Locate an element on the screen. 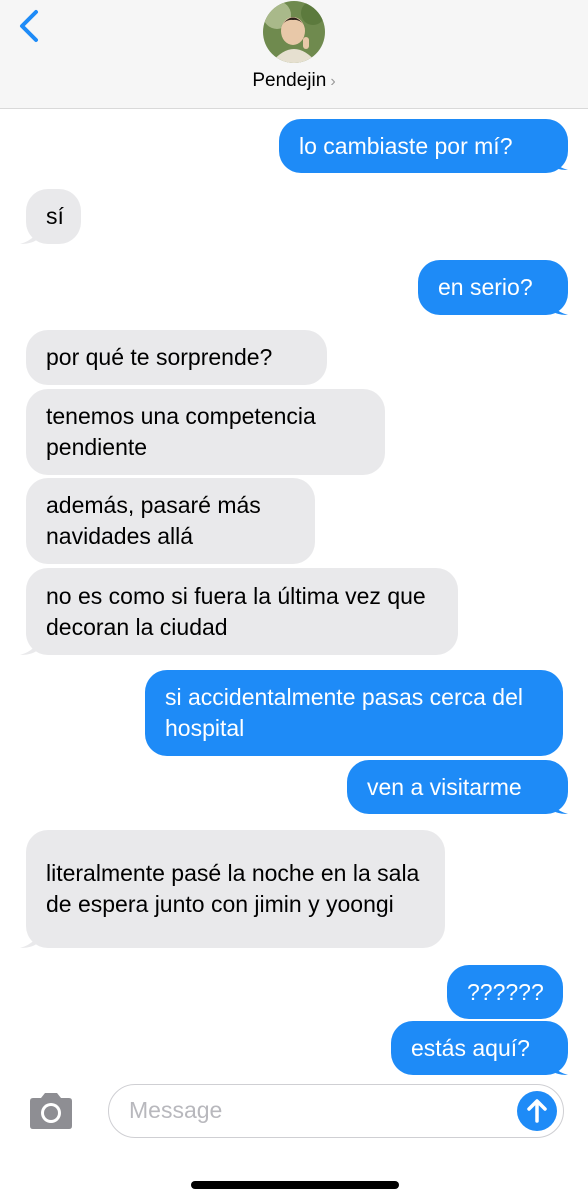 This screenshot has height=1200, width=588. message-composer is located at coordinates (336, 1111).